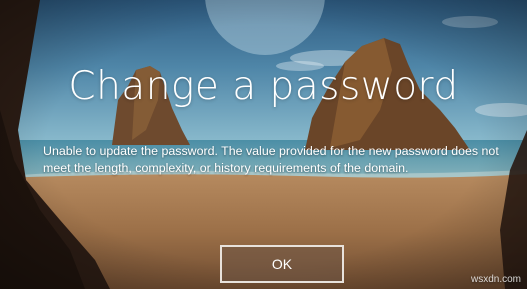 The image size is (527, 289). What do you see at coordinates (282, 264) in the screenshot?
I see `ok-button: OK` at bounding box center [282, 264].